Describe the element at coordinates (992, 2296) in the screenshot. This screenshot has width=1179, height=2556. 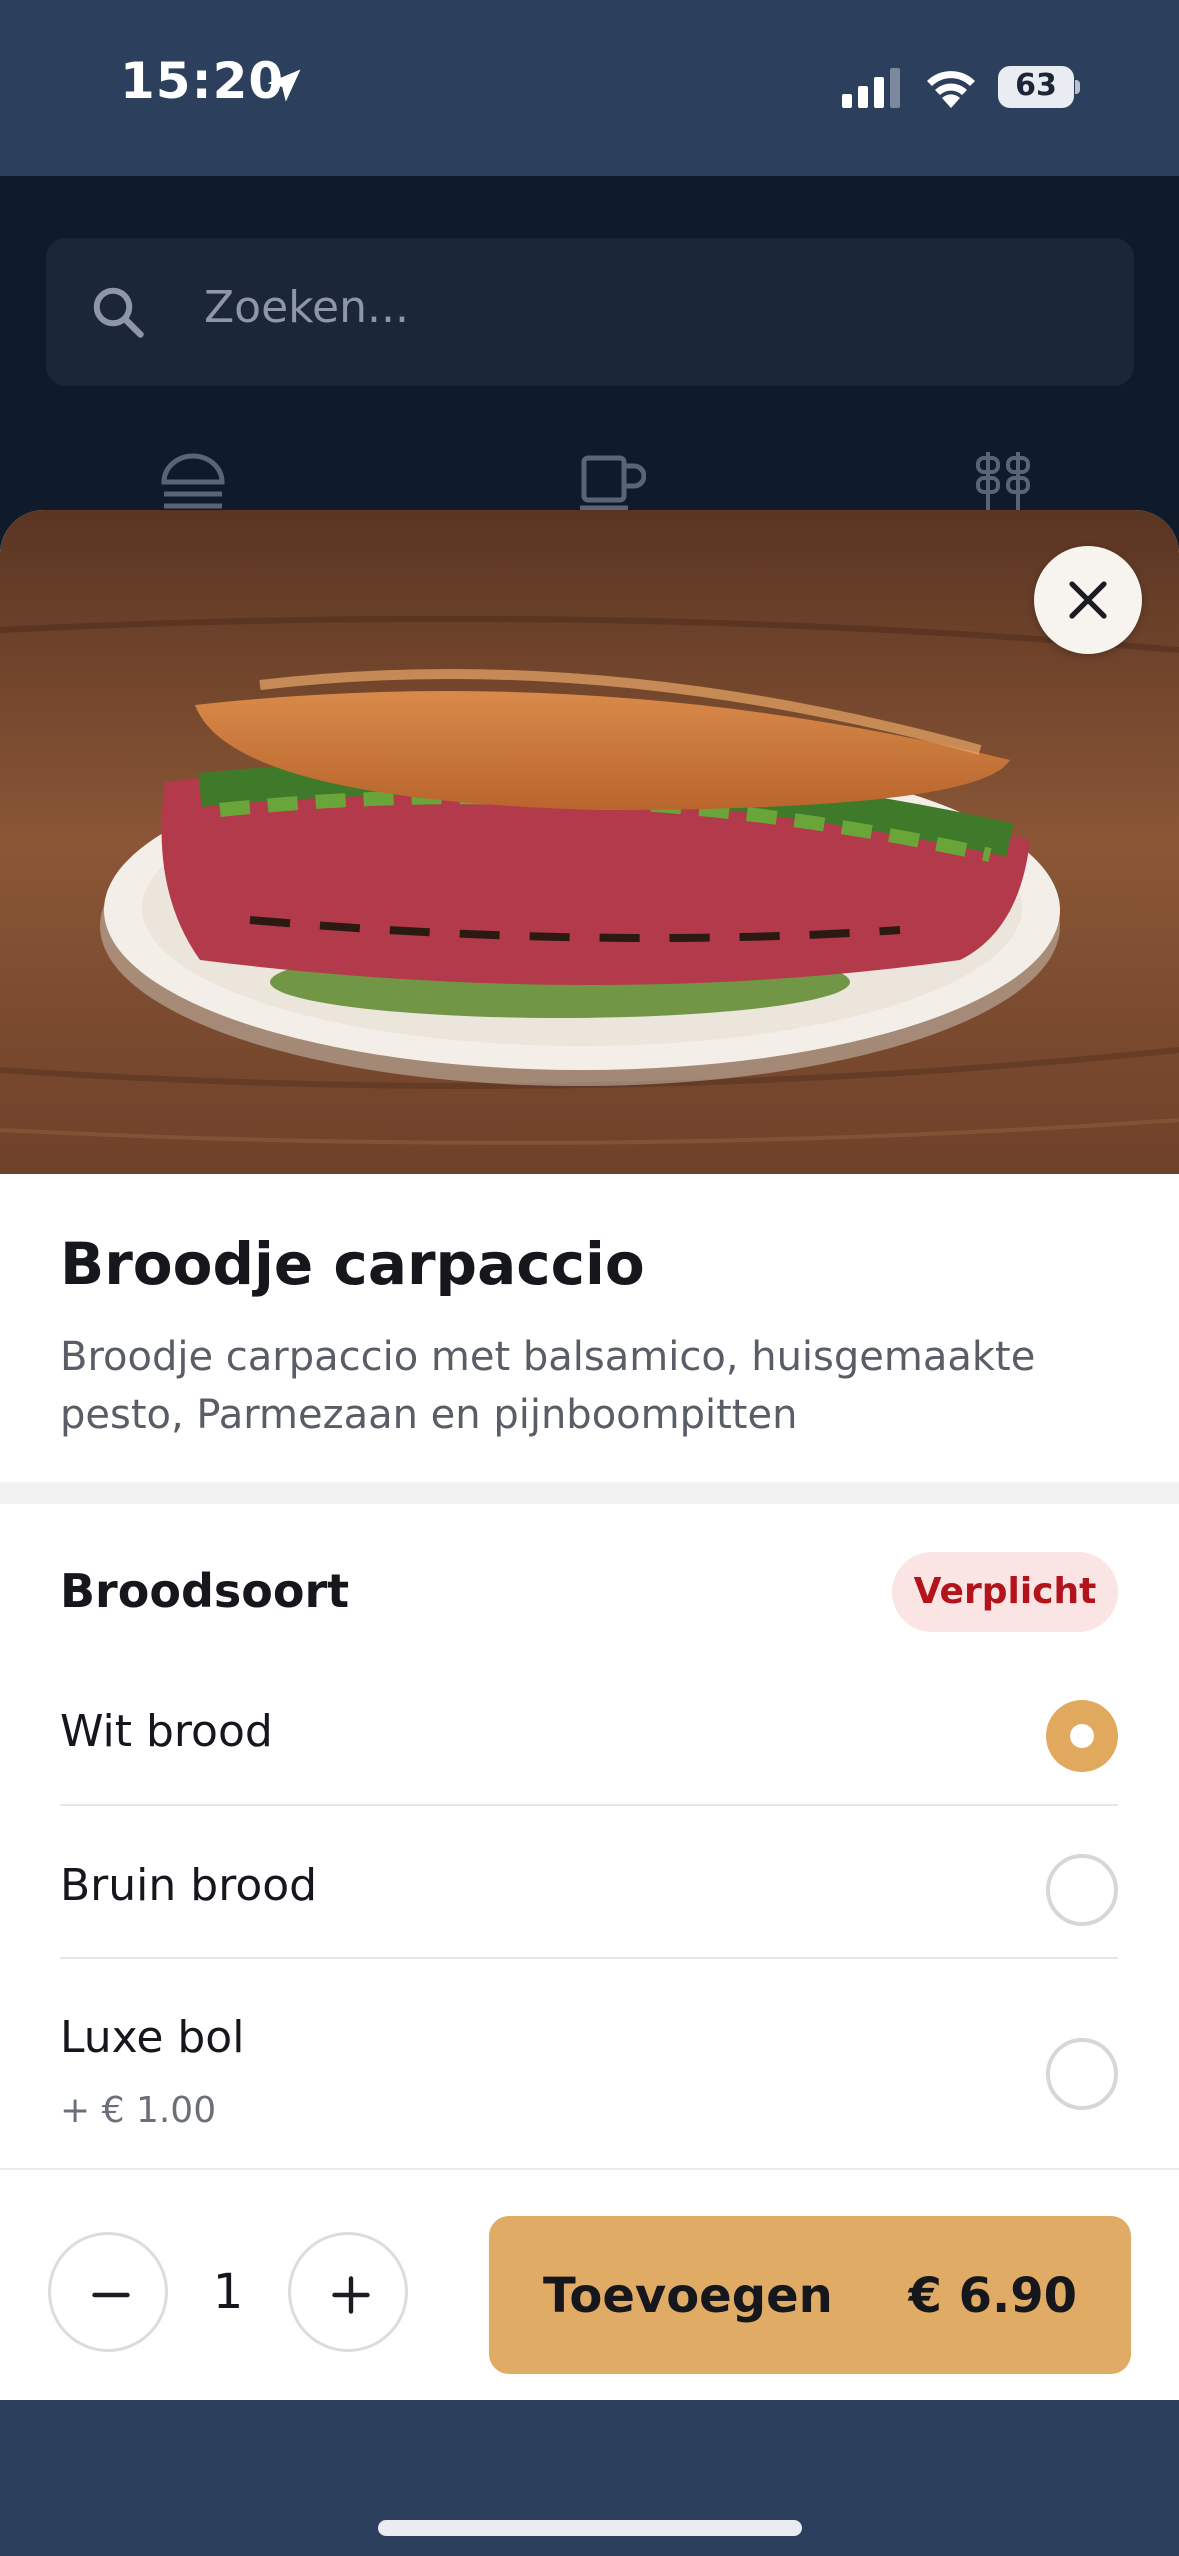
I see `add-button-price: € 6.90` at that location.